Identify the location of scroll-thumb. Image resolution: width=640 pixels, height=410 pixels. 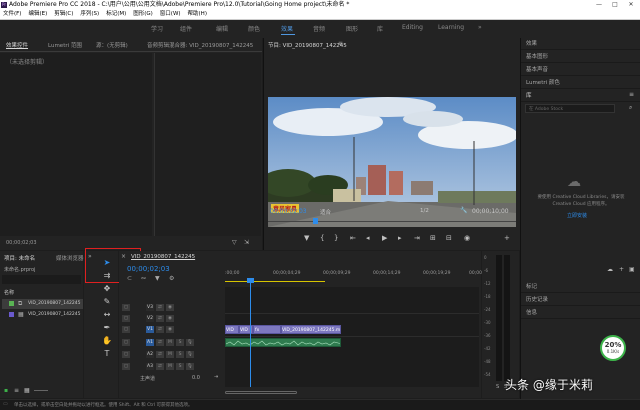
(261, 392).